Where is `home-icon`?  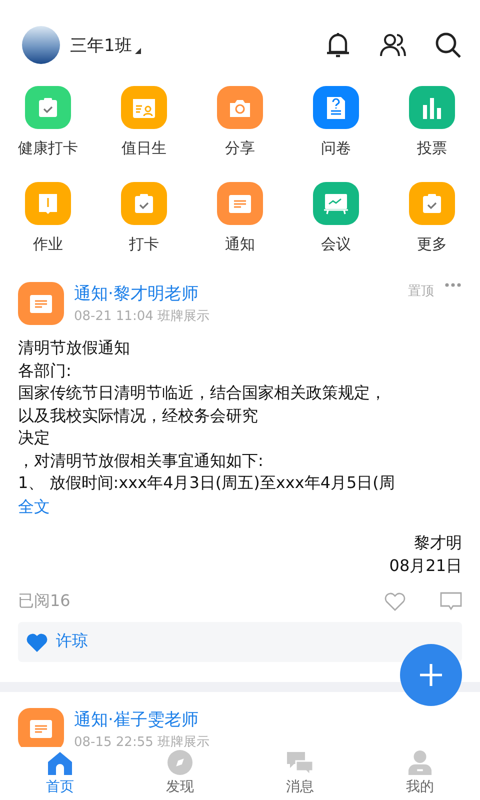 home-icon is located at coordinates (60, 763).